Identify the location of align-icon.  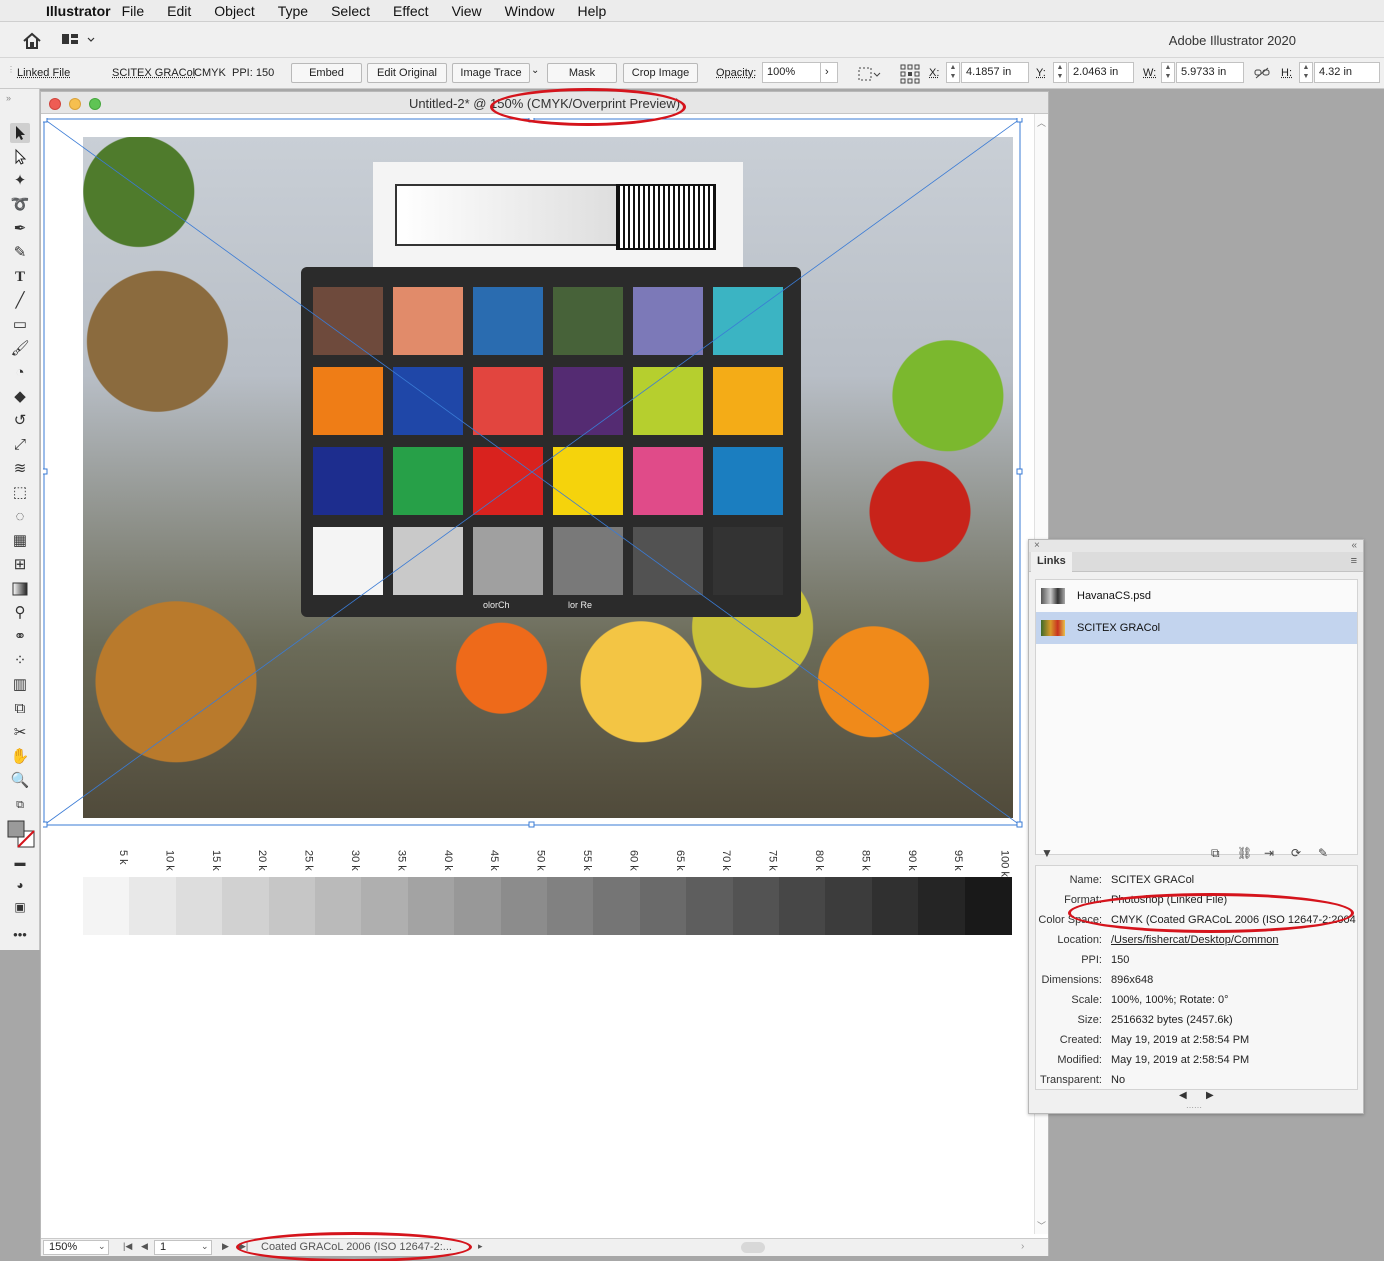
(870, 74).